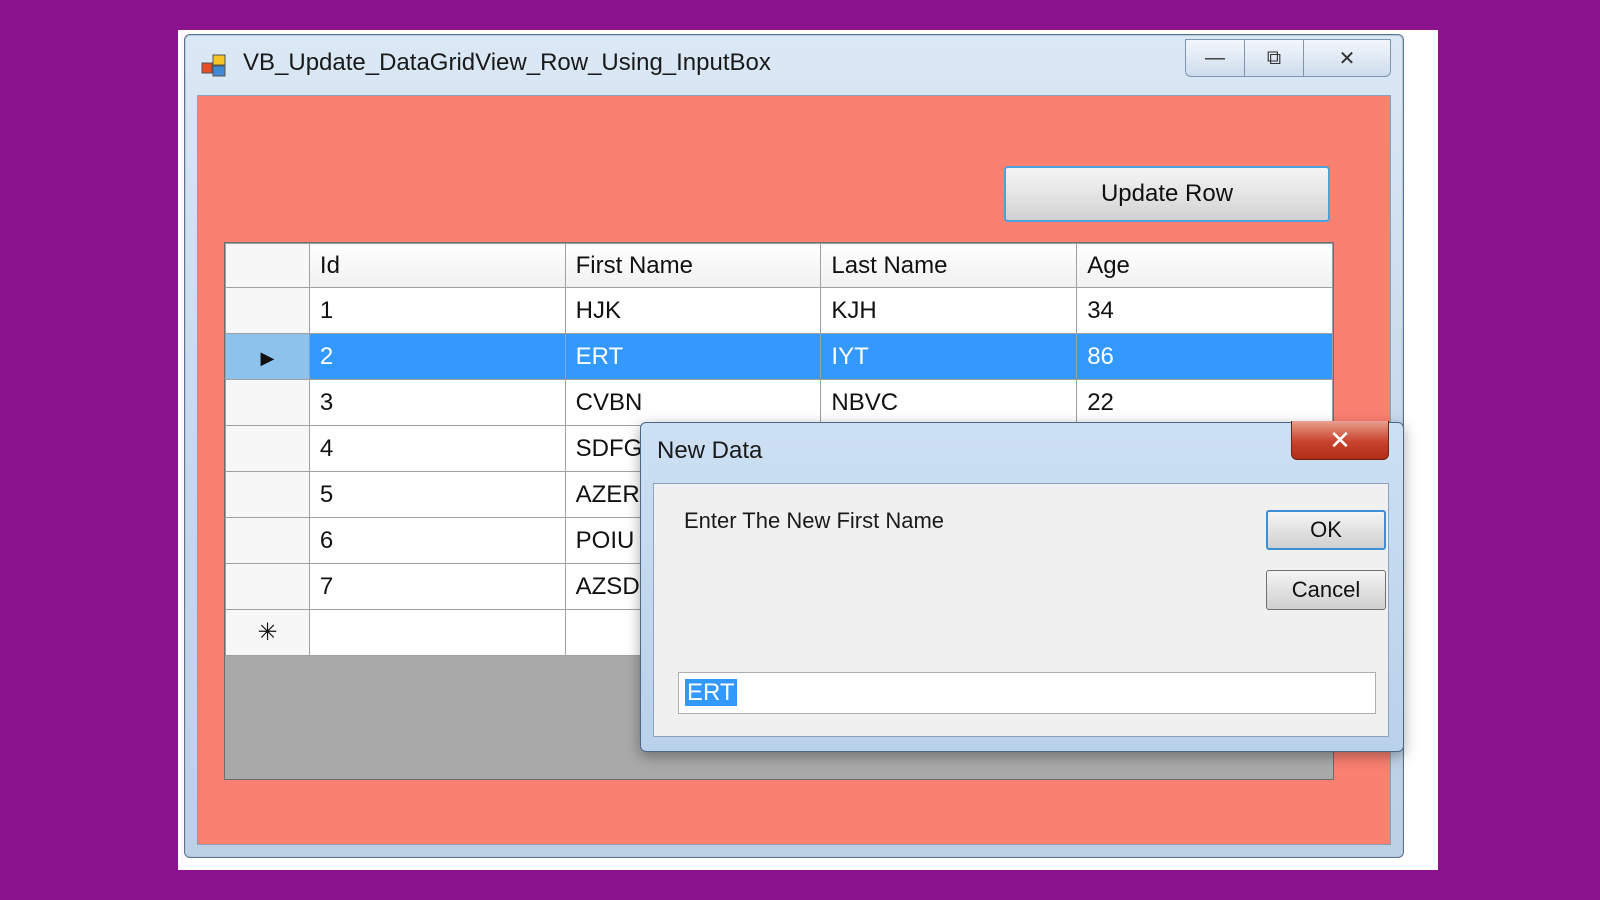 The image size is (1600, 900). I want to click on grid-header-row: Id First Name Last Name Age, so click(779, 265).